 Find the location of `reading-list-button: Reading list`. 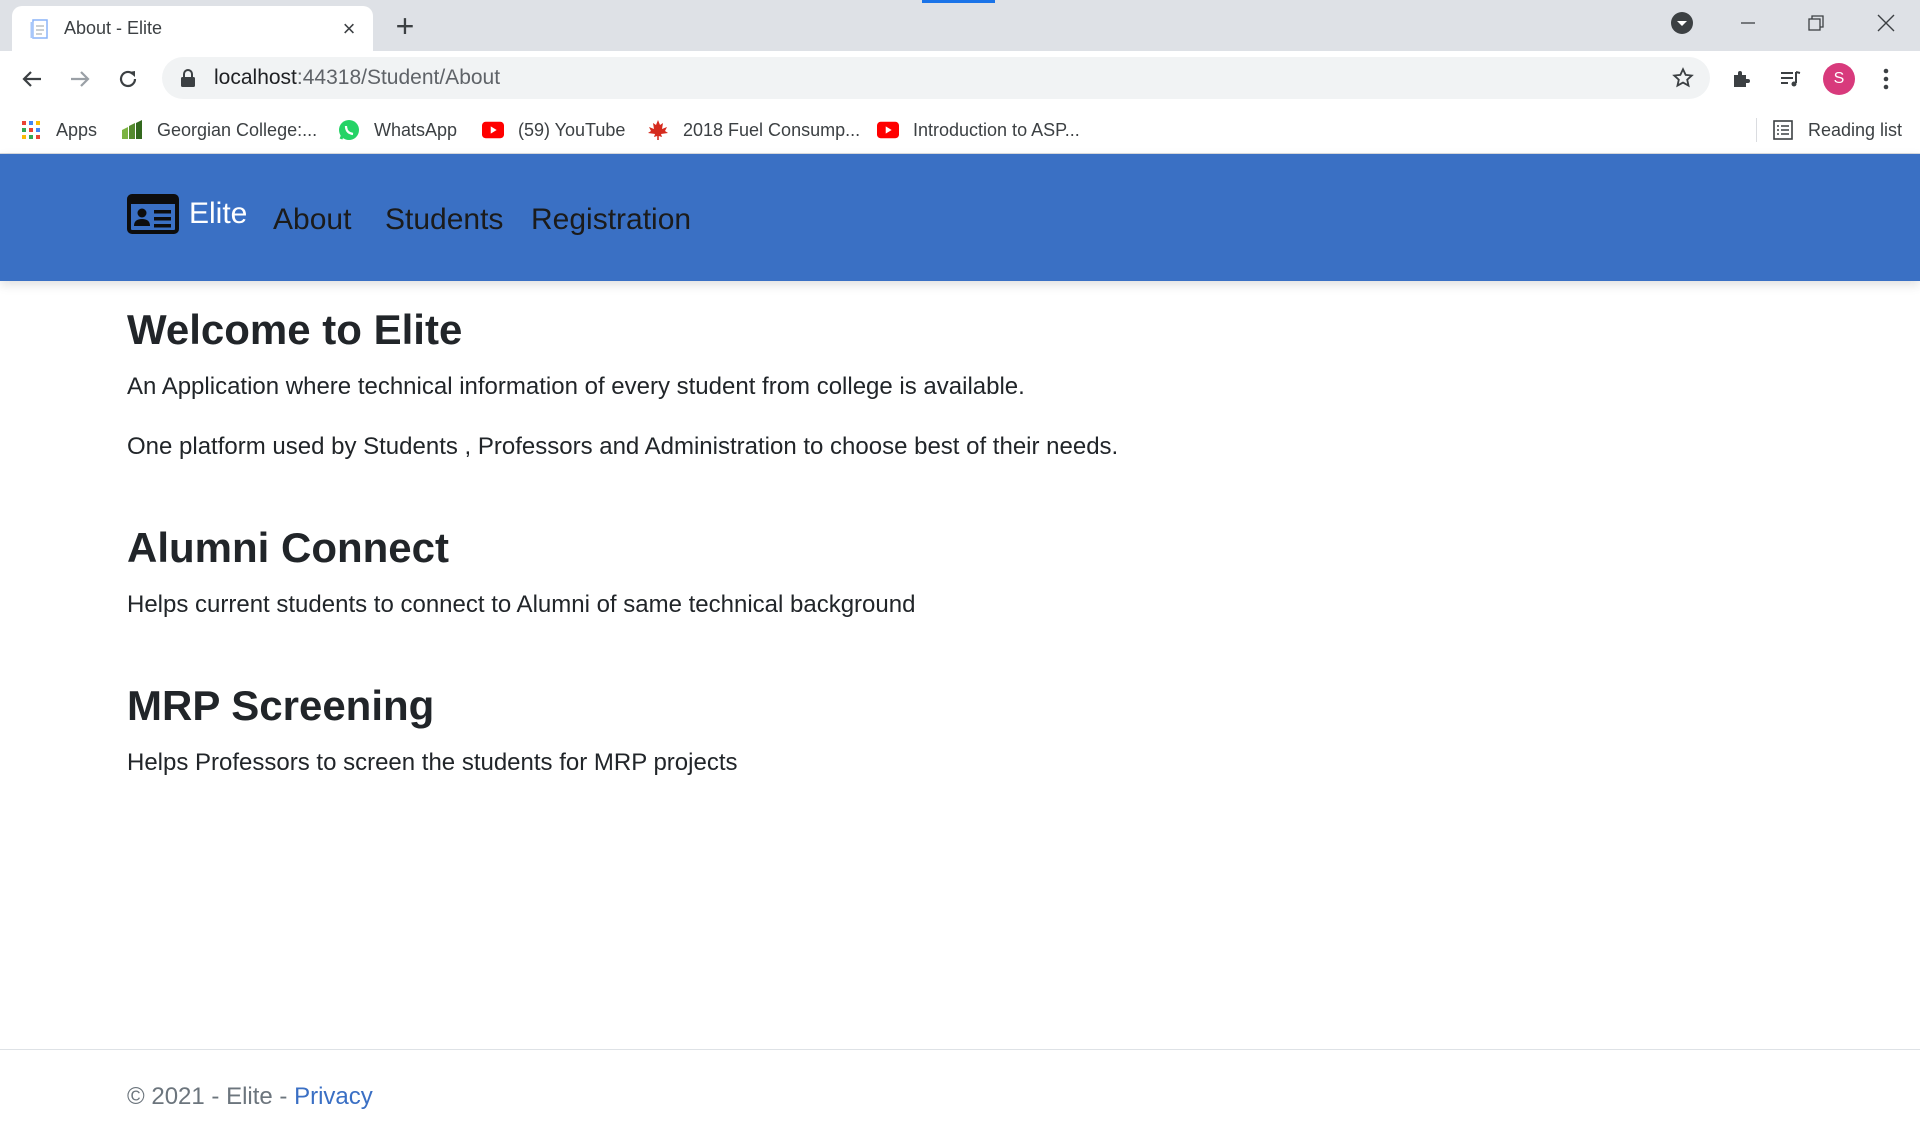

reading-list-button: Reading list is located at coordinates (1837, 130).